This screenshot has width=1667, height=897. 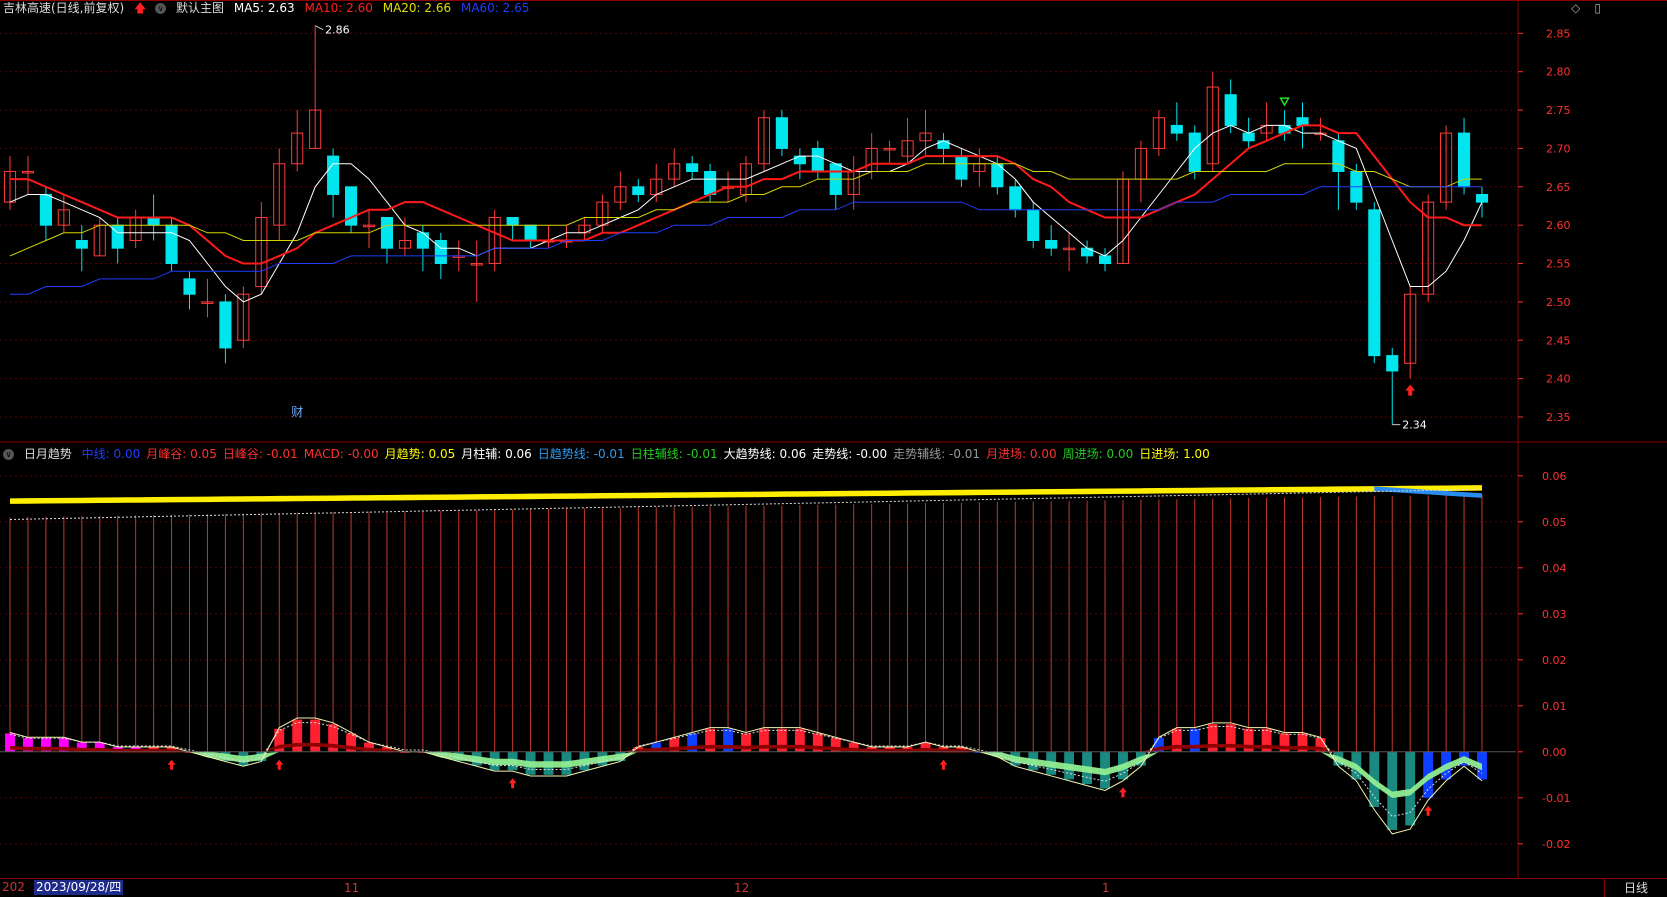 What do you see at coordinates (1556, 844) in the screenshot?
I see `indicator-tick-label: -0.02` at bounding box center [1556, 844].